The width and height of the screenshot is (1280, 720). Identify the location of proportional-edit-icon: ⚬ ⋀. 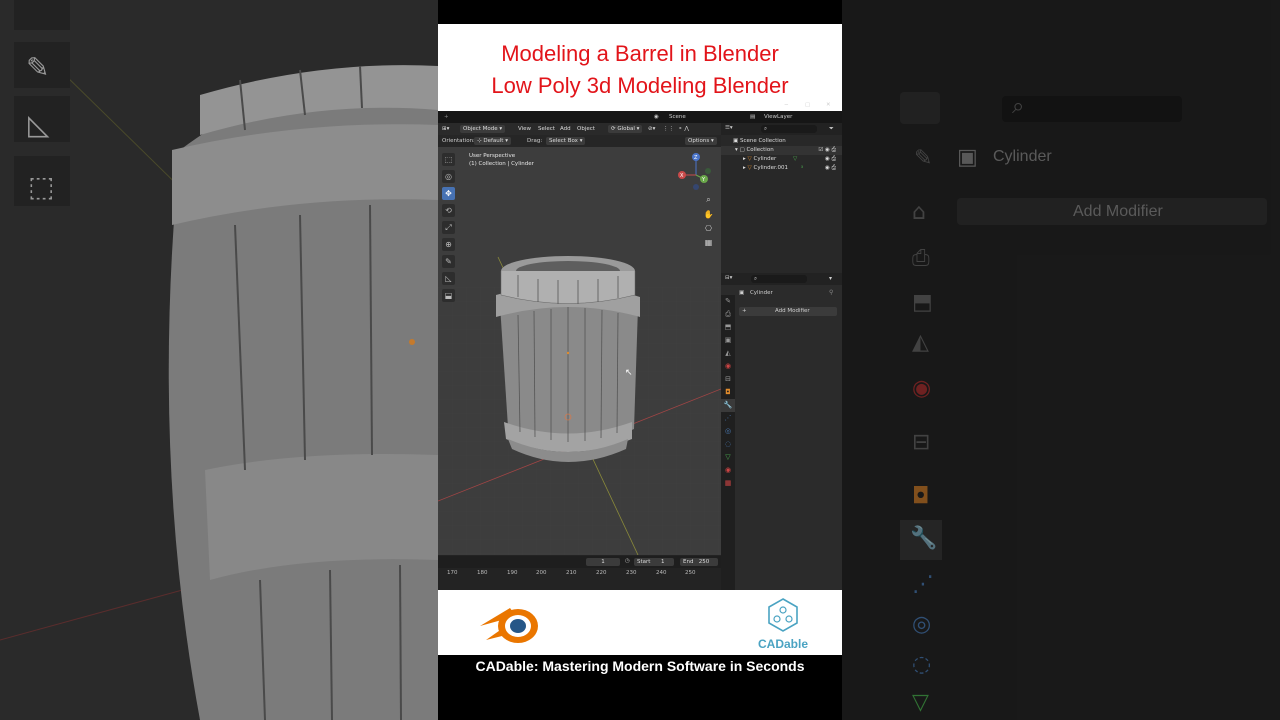
(683, 129).